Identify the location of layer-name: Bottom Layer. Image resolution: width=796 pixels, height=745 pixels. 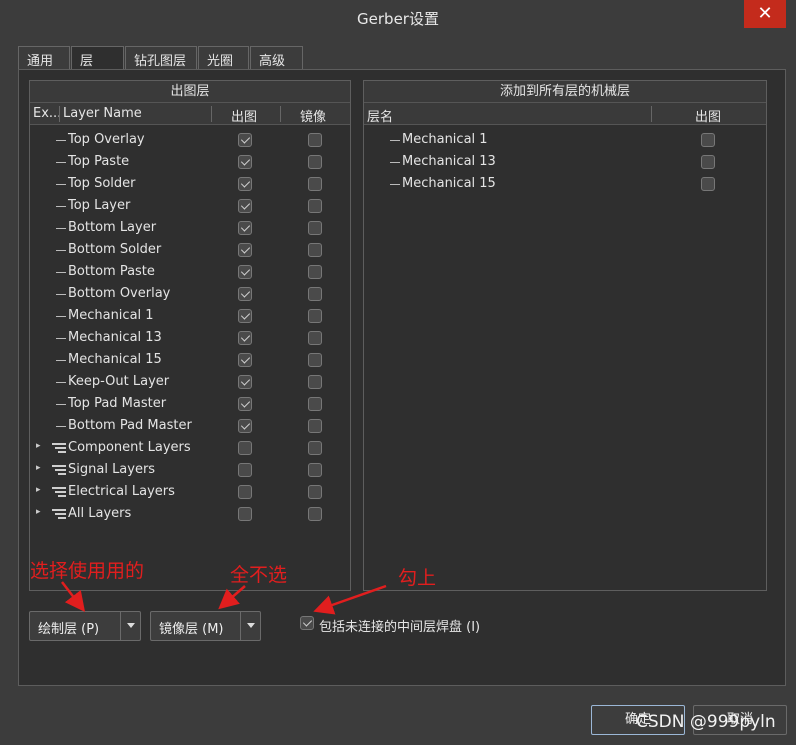
(112, 227).